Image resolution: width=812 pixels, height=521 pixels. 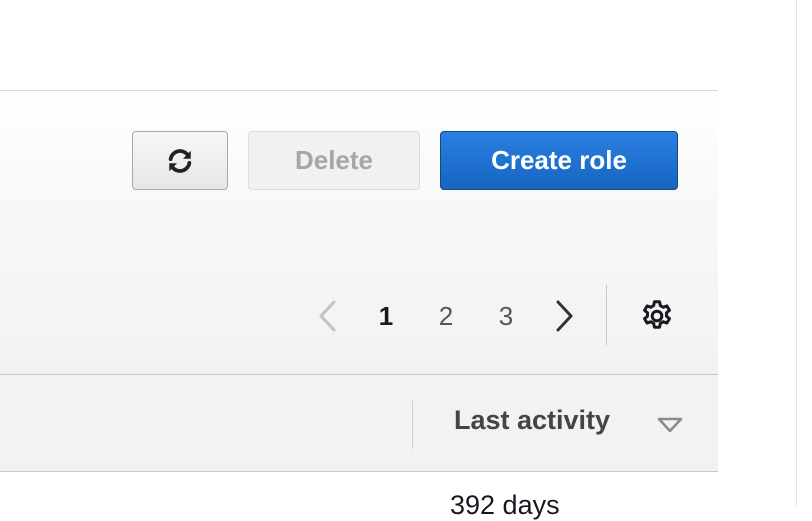 I want to click on caret-down-icon, so click(x=670, y=425).